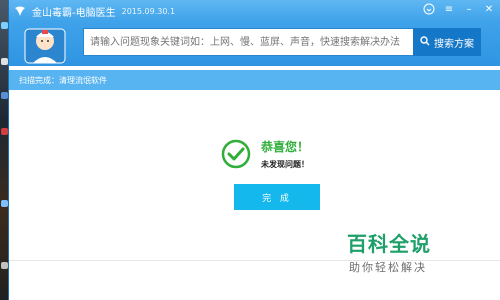  What do you see at coordinates (236, 154) in the screenshot?
I see `check-circle-icon` at bounding box center [236, 154].